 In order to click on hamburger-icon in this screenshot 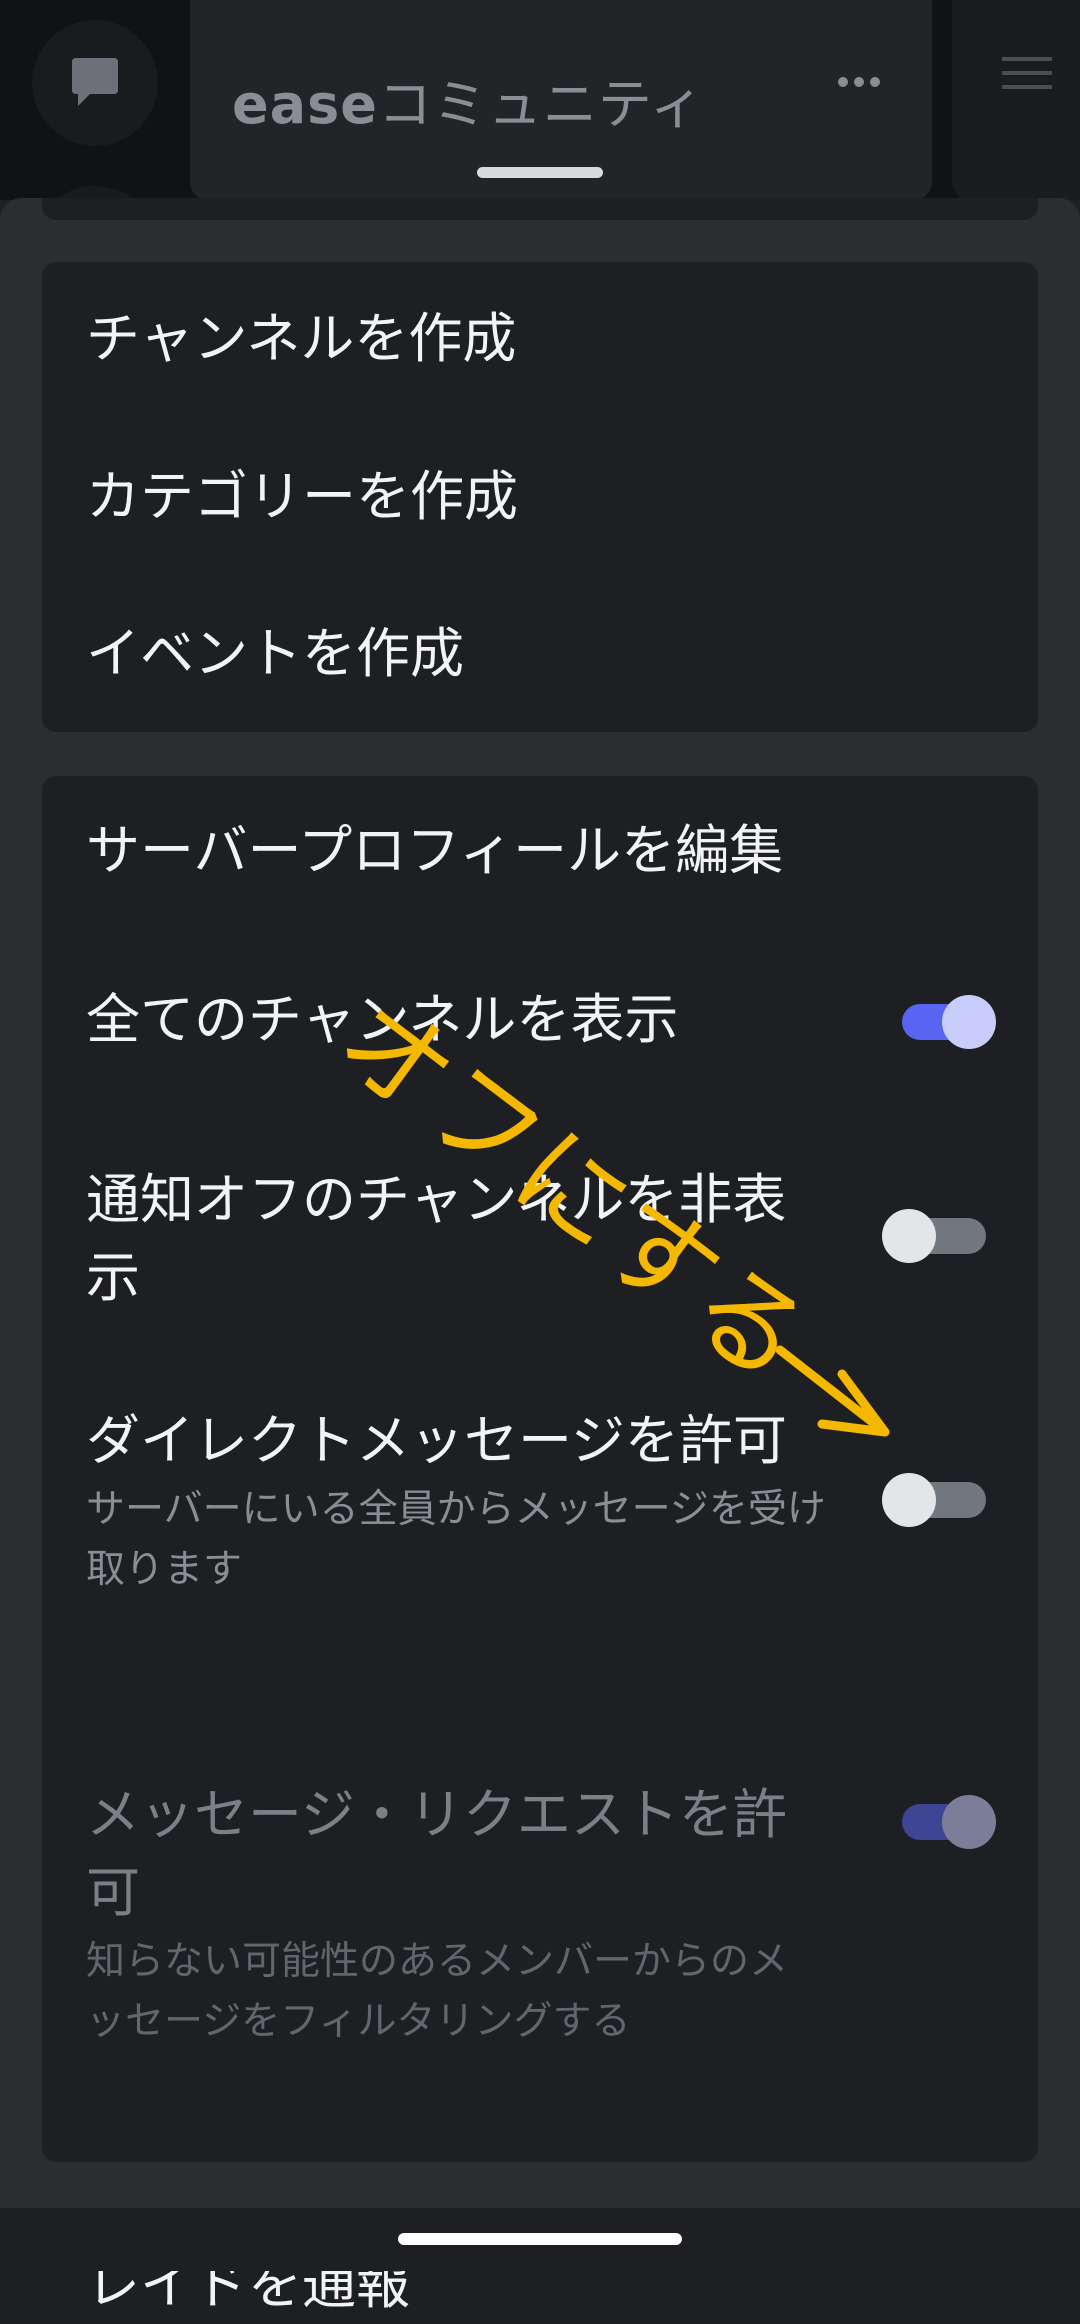, I will do `click(1027, 73)`.